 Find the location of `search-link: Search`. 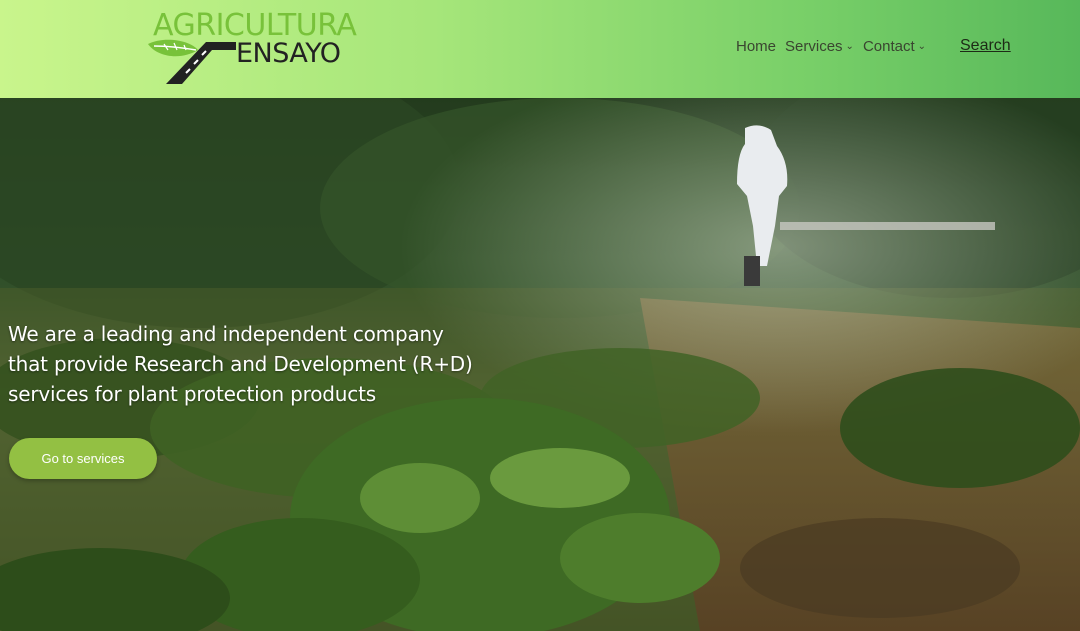

search-link: Search is located at coordinates (985, 46).